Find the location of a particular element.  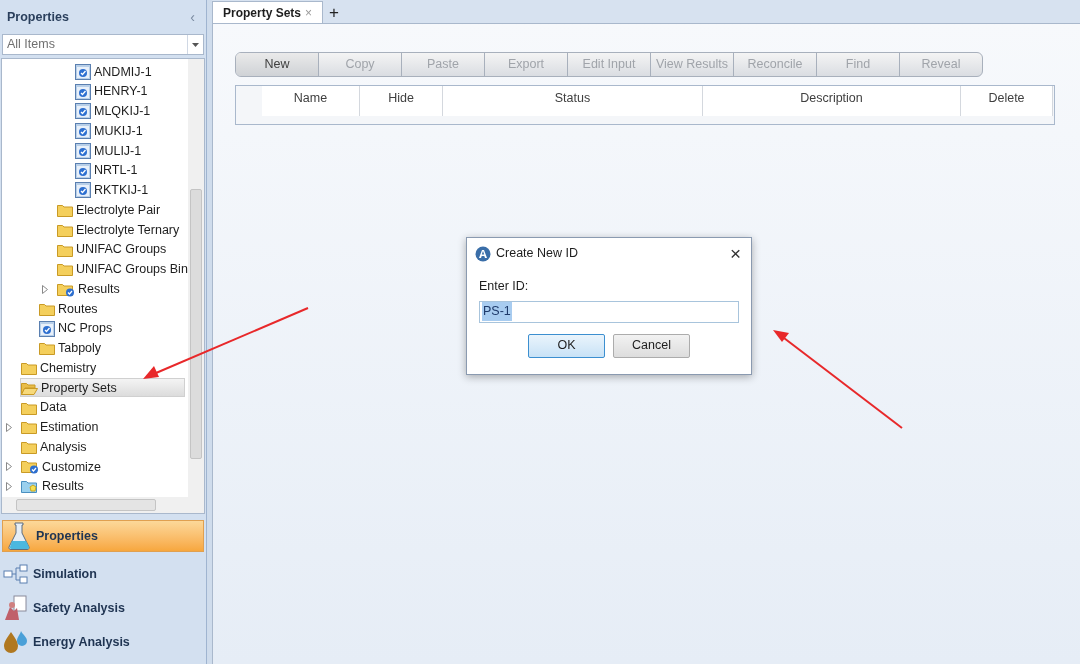

field-label: Enter ID: is located at coordinates (504, 286).